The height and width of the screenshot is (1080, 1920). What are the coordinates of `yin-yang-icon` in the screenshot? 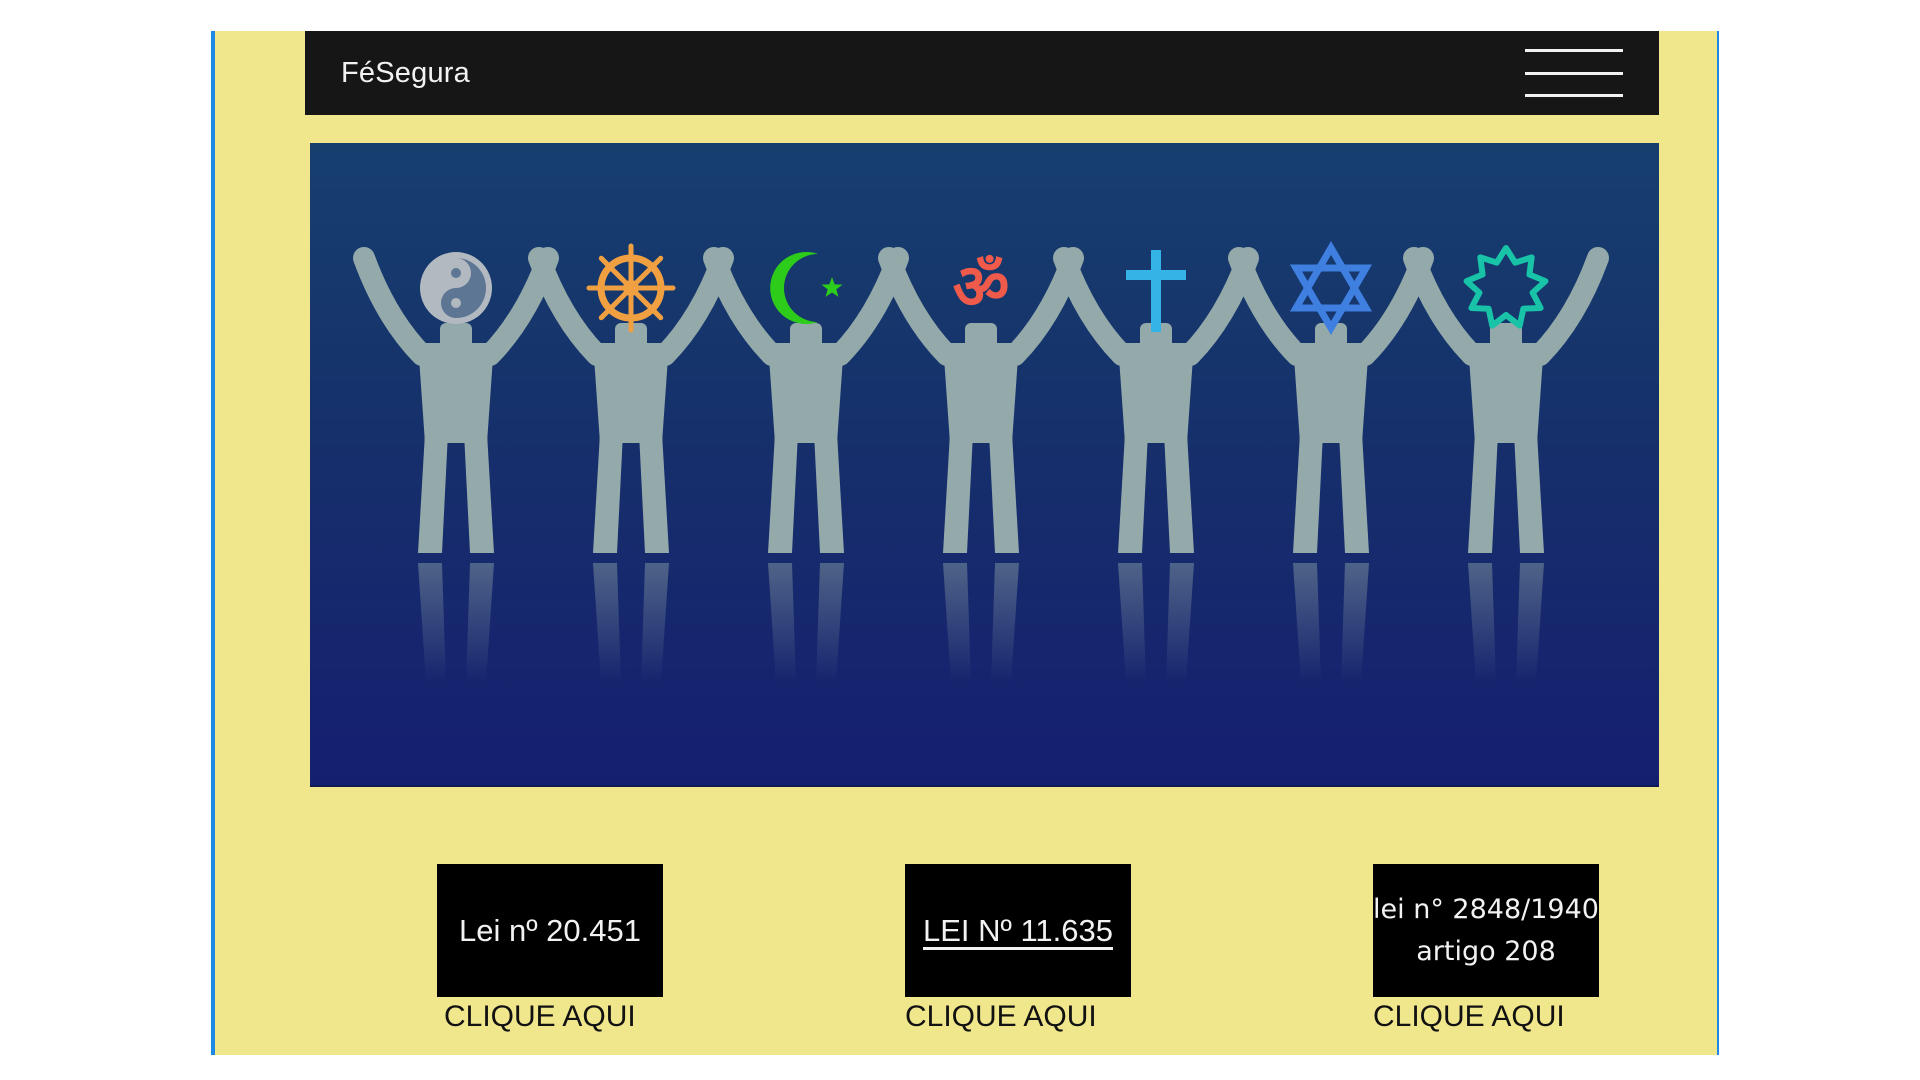 It's located at (456, 288).